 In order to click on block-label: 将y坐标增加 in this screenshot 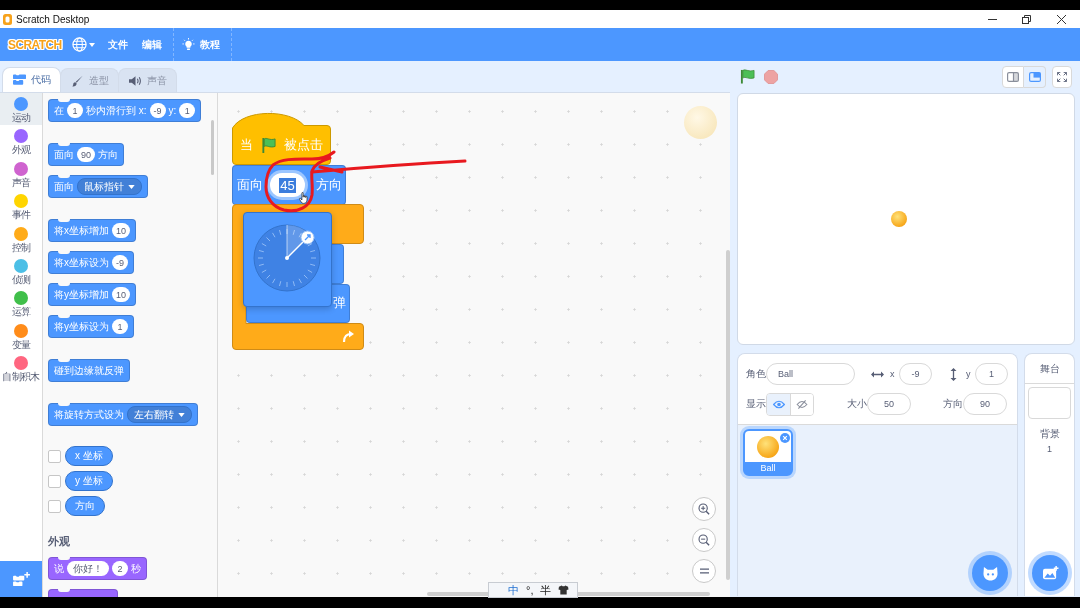, I will do `click(81, 294)`.